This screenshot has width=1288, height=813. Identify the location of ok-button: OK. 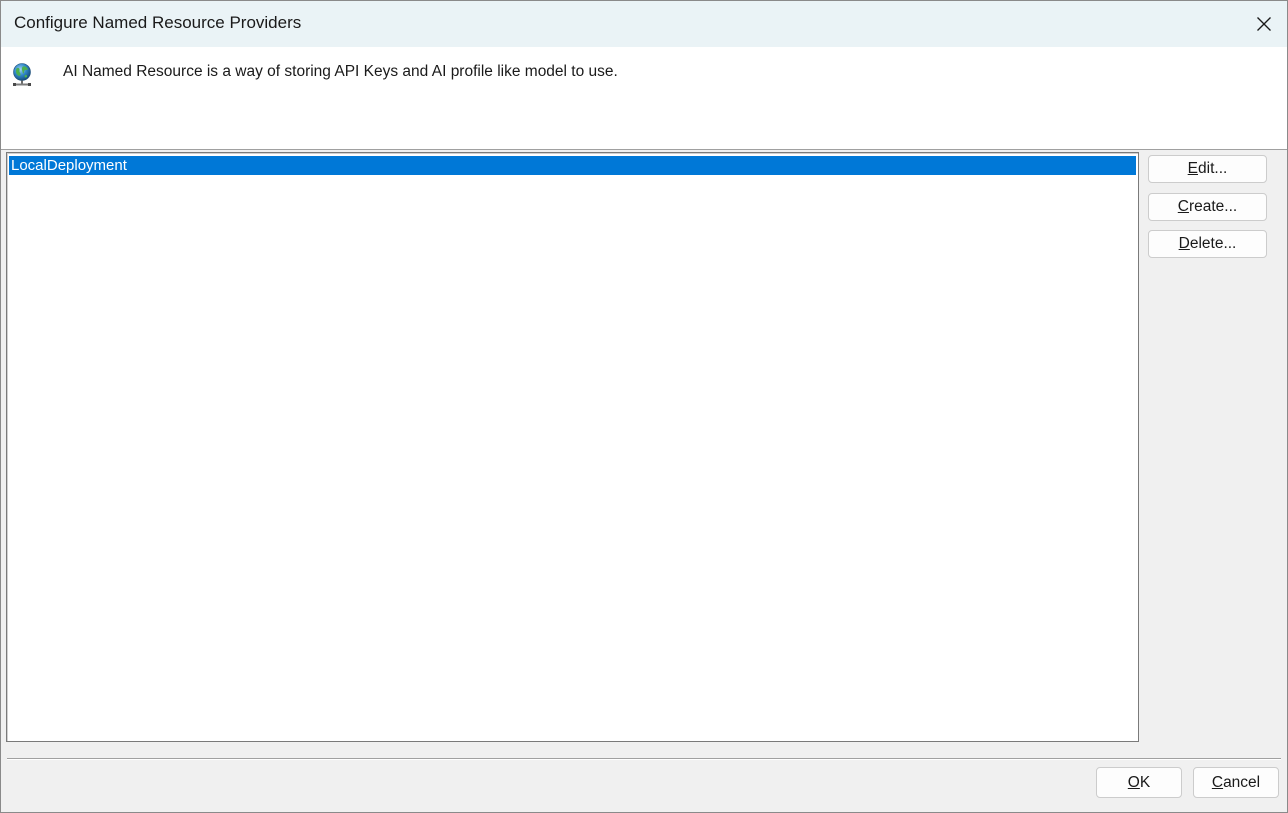
(1139, 782).